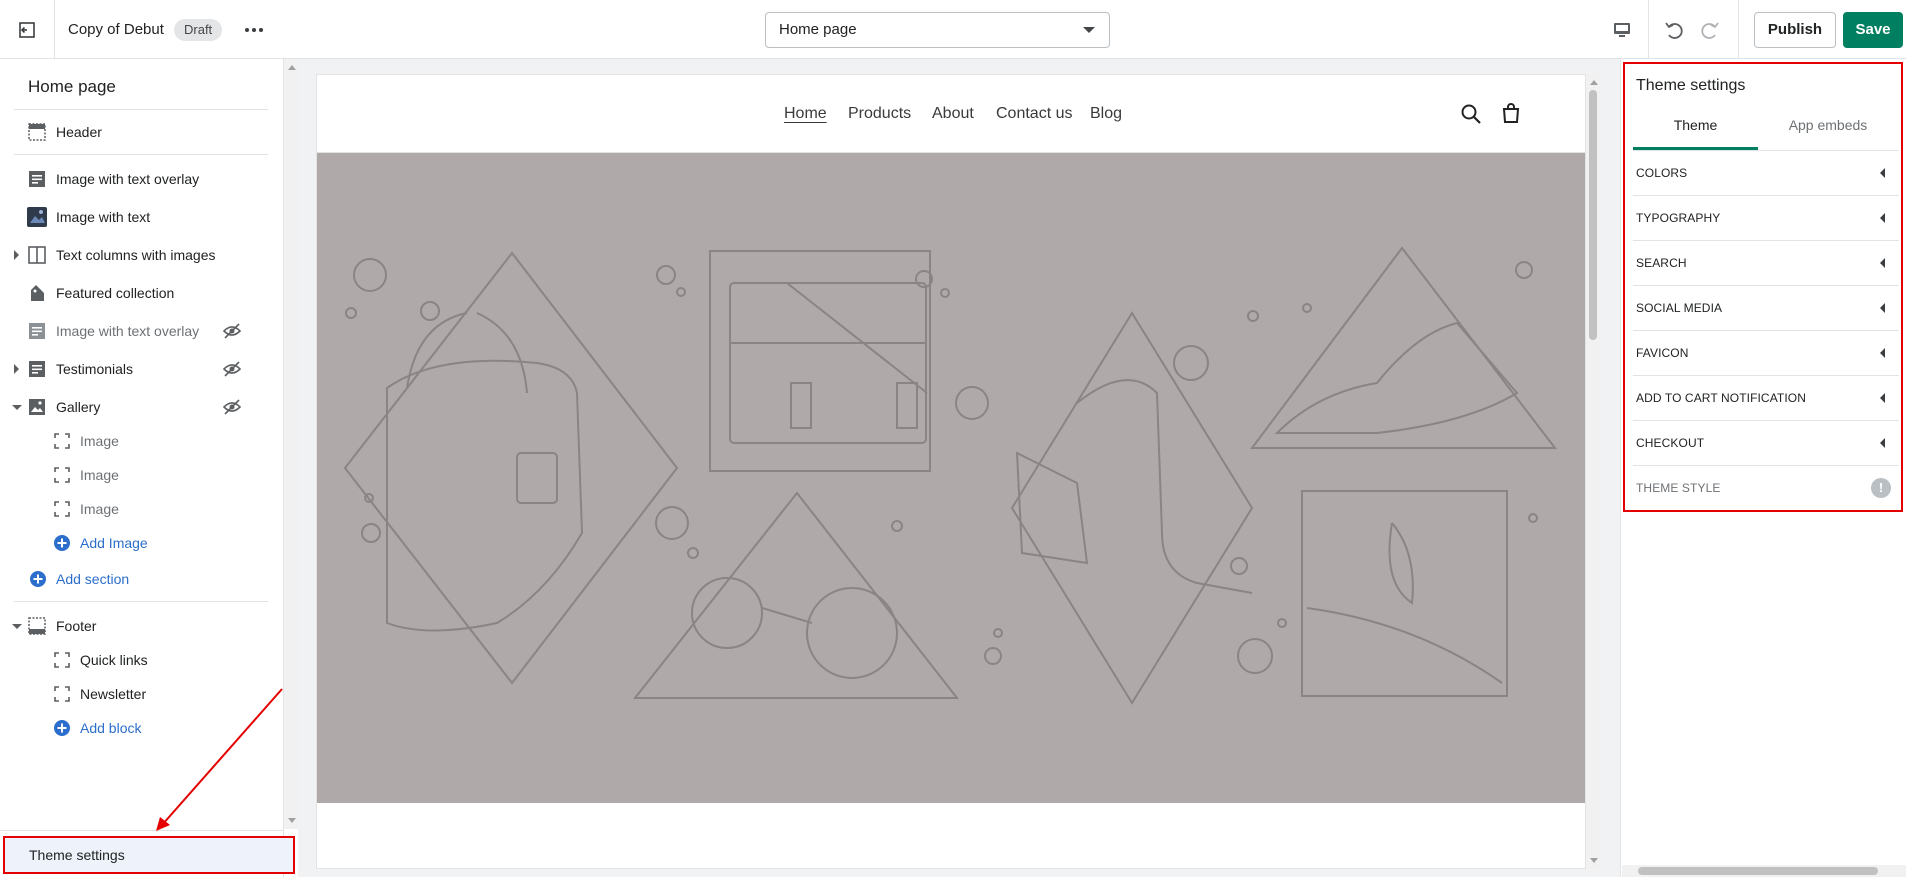 The image size is (1906, 877). Describe the element at coordinates (1766, 398) in the screenshot. I see `settings-row-add-to-cart-notification: ADD TO CART NOTIFICATION` at that location.